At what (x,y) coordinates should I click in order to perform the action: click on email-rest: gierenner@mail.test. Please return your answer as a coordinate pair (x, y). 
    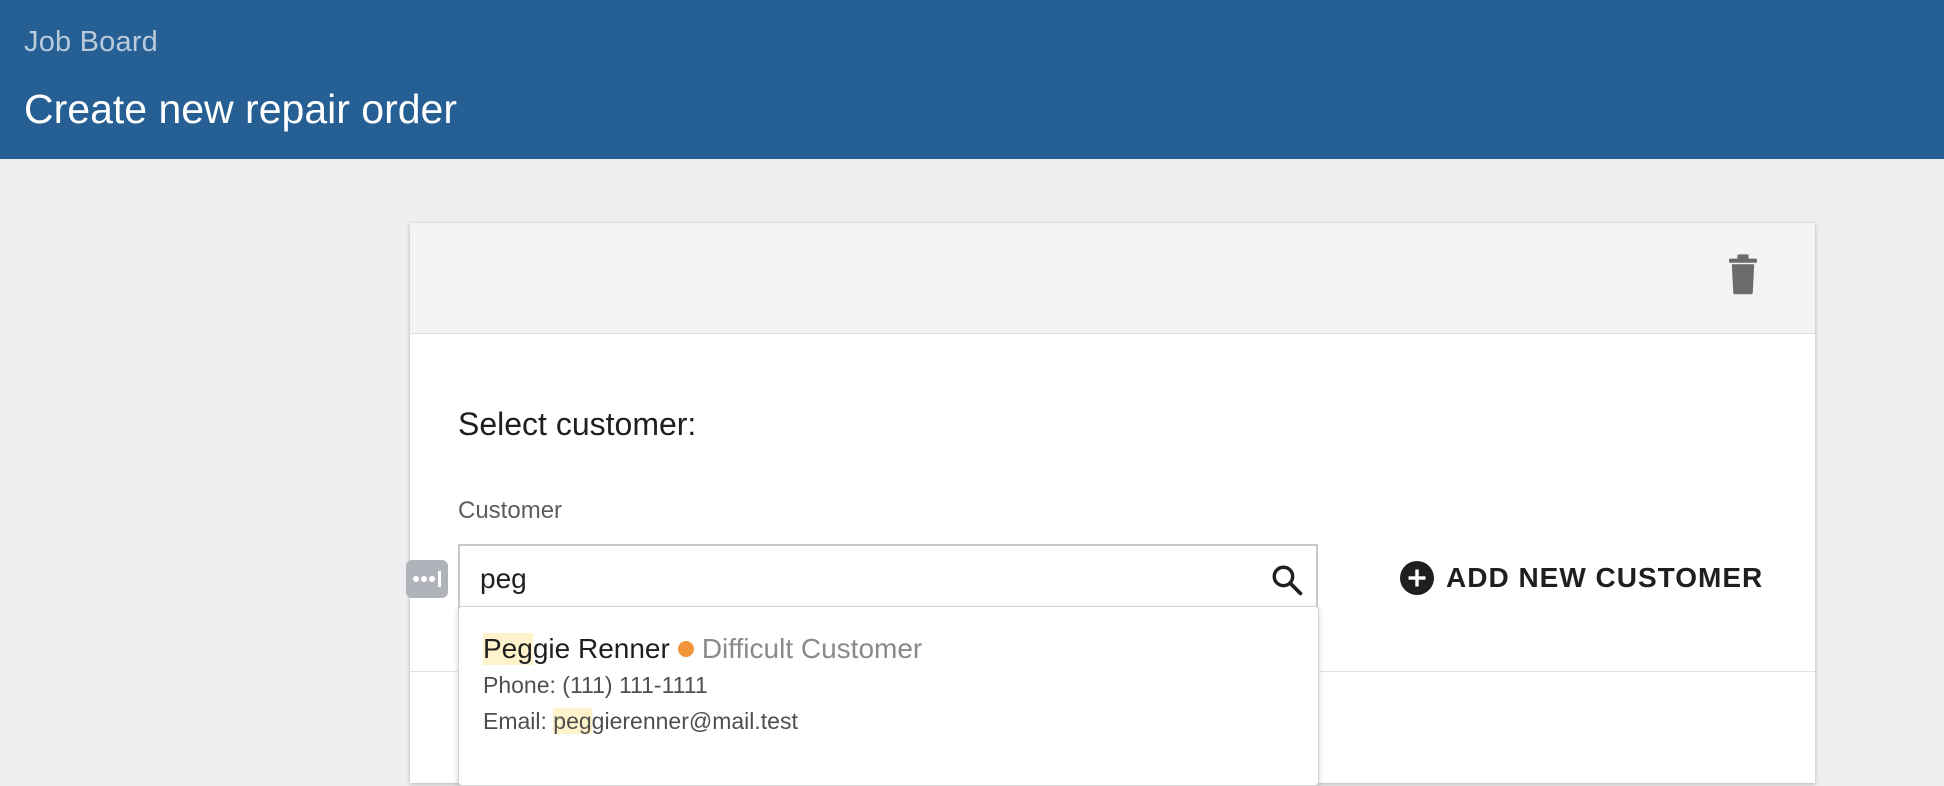
    Looking at the image, I should click on (694, 721).